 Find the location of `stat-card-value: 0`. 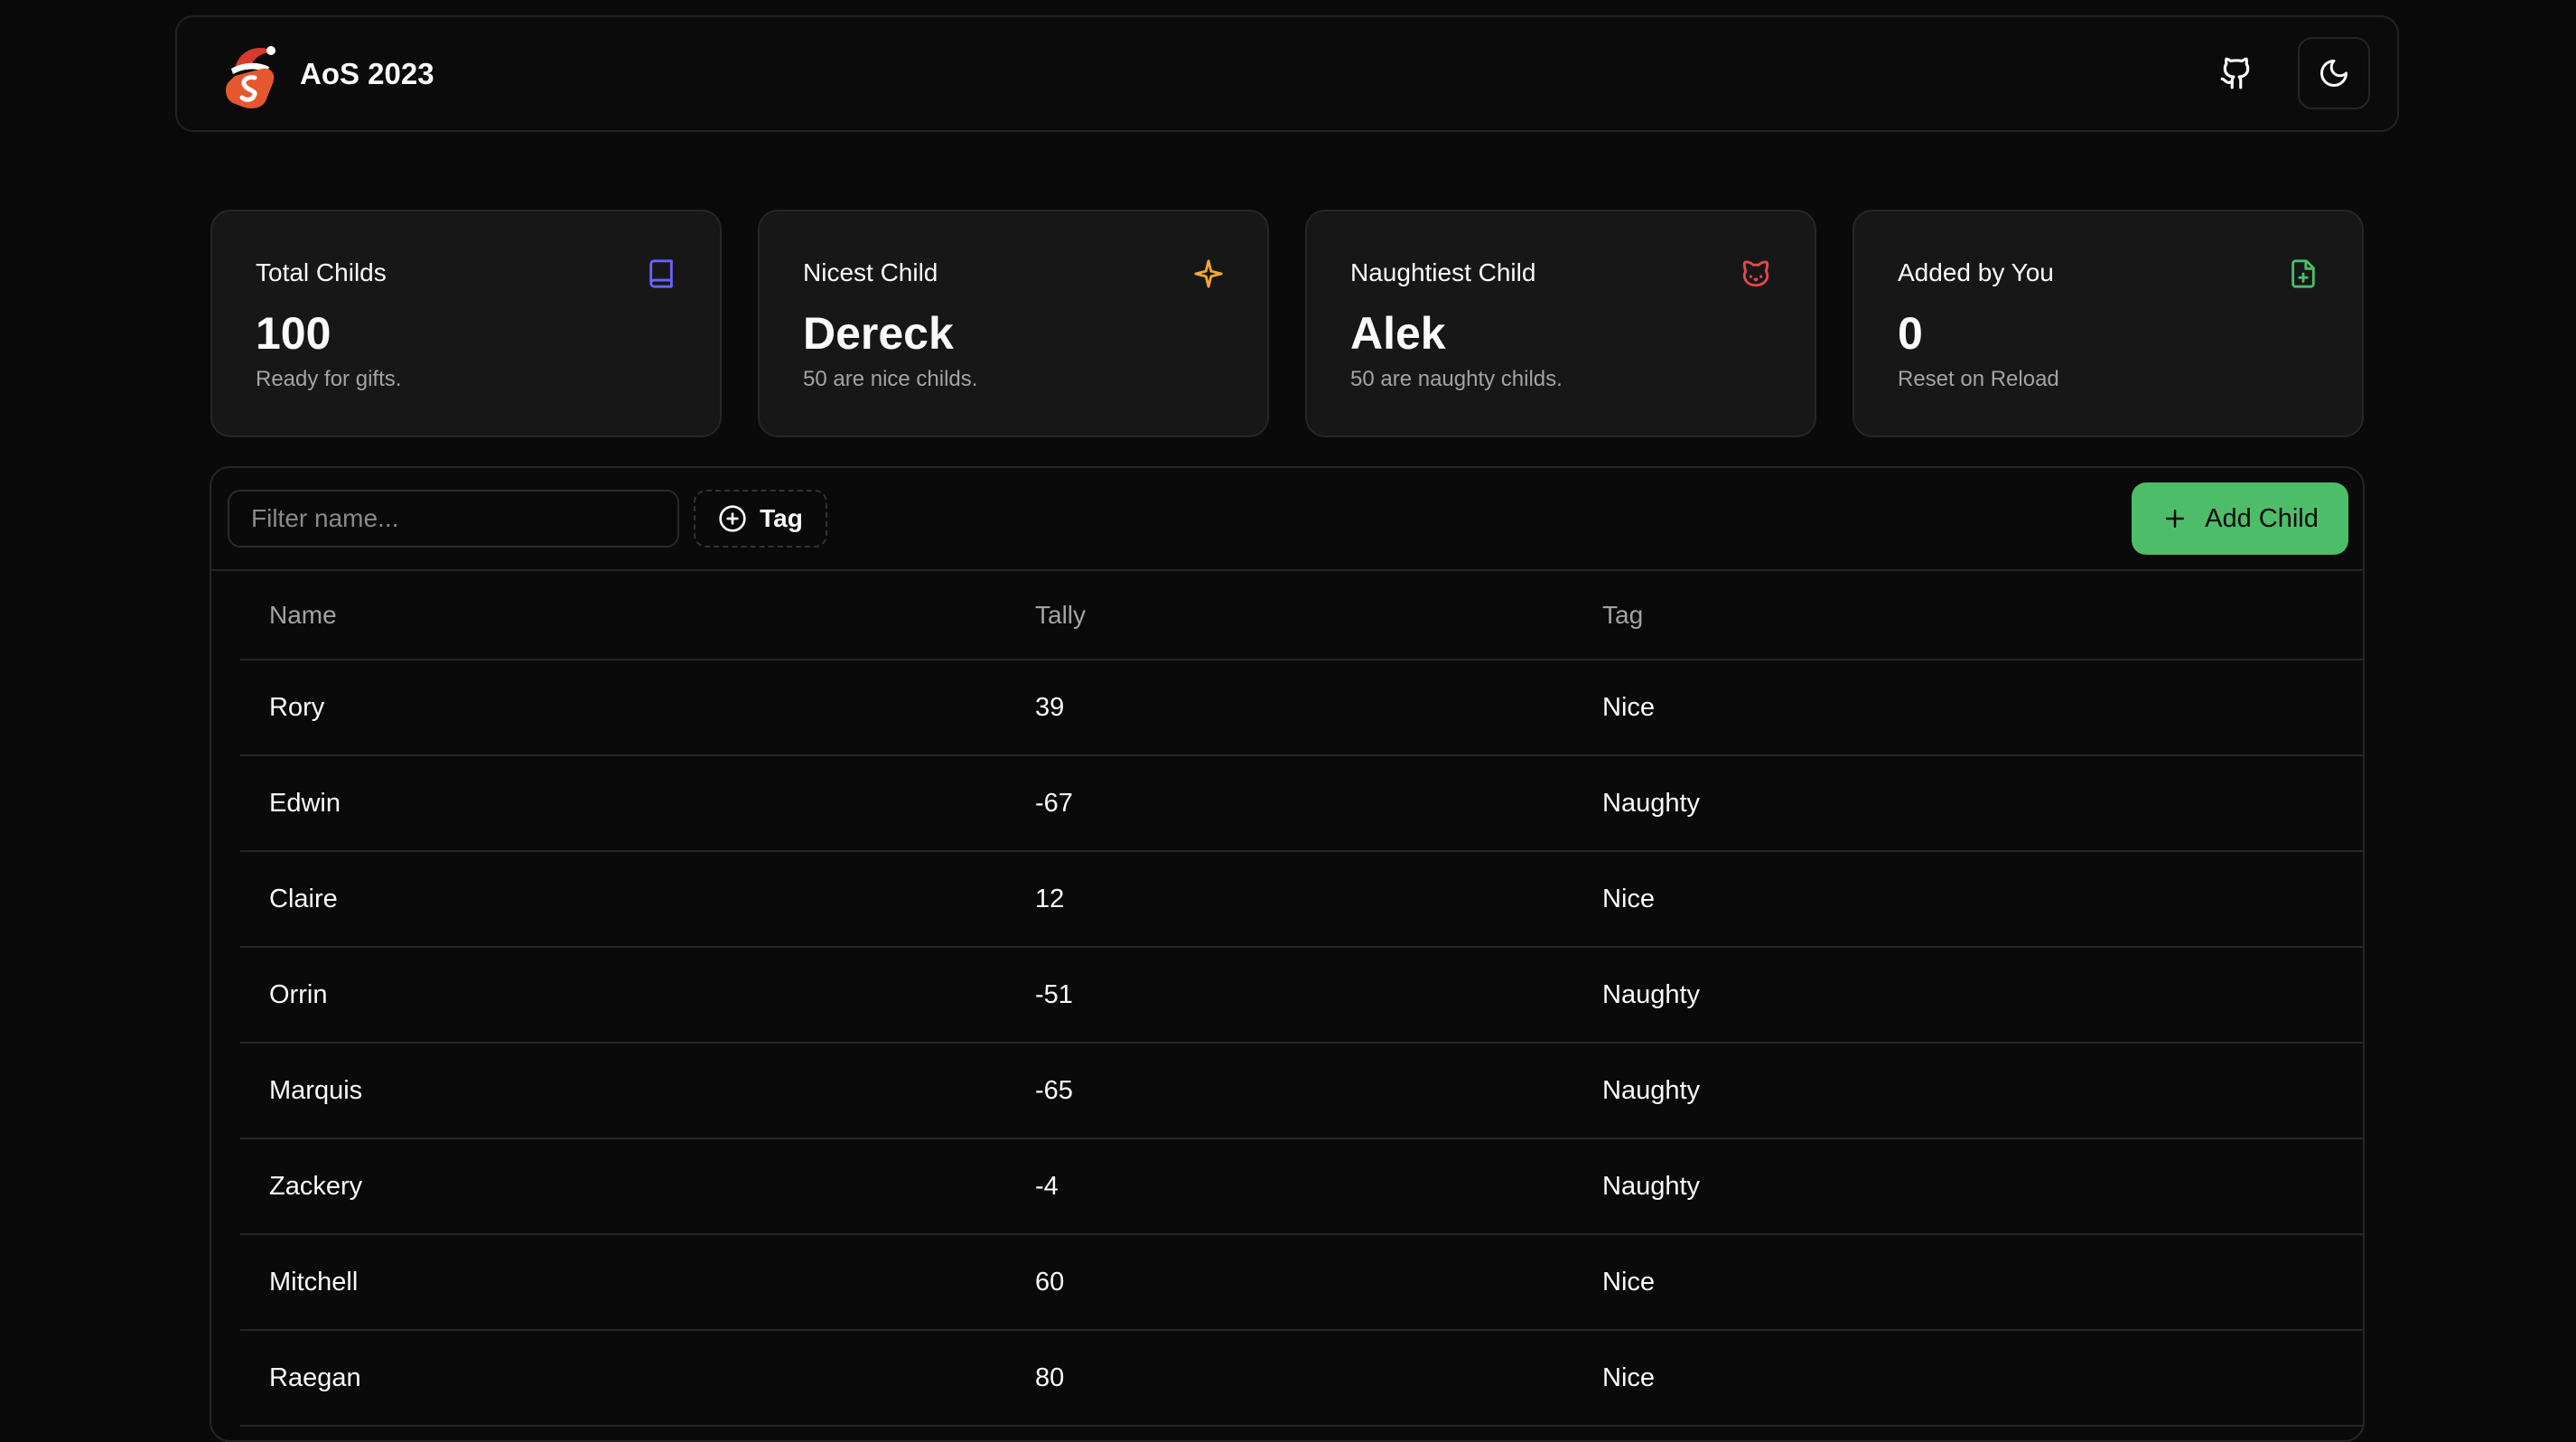

stat-card-value: 0 is located at coordinates (1911, 333).